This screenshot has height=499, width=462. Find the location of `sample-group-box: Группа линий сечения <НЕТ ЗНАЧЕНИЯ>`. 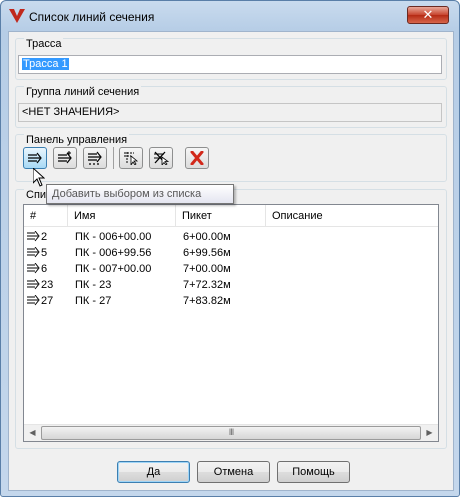

sample-group-box: Группа линий сечения <НЕТ ЗНАЧЕНИЯ> is located at coordinates (231, 107).